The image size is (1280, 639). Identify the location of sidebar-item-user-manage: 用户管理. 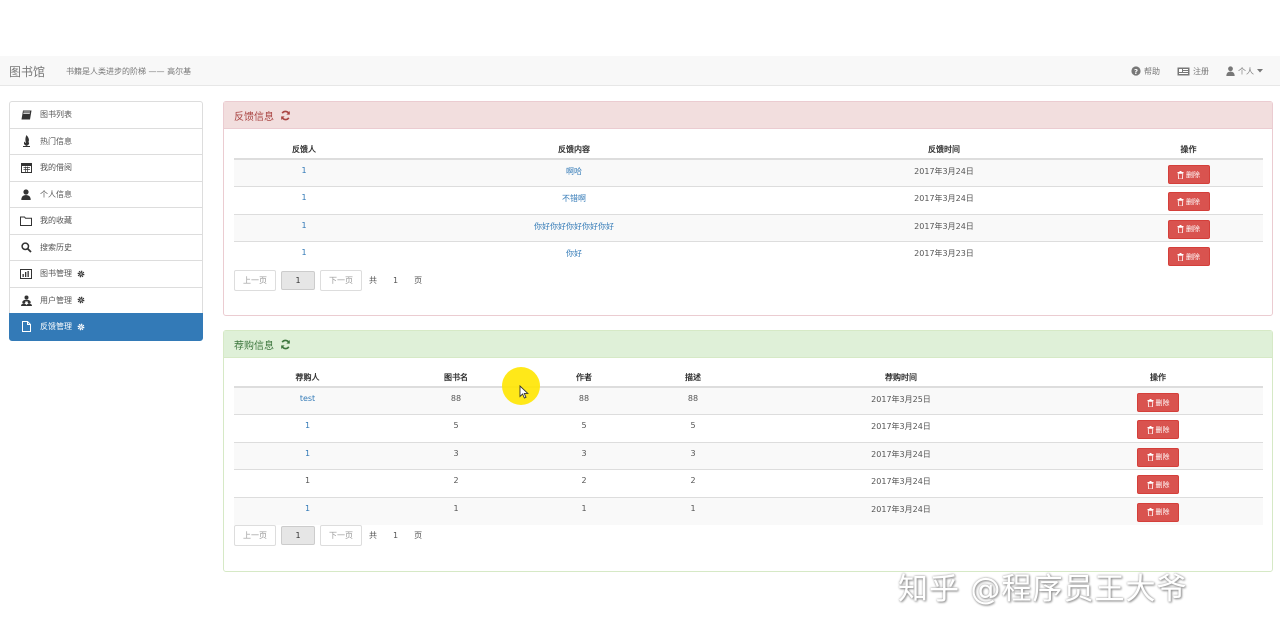
(106, 300).